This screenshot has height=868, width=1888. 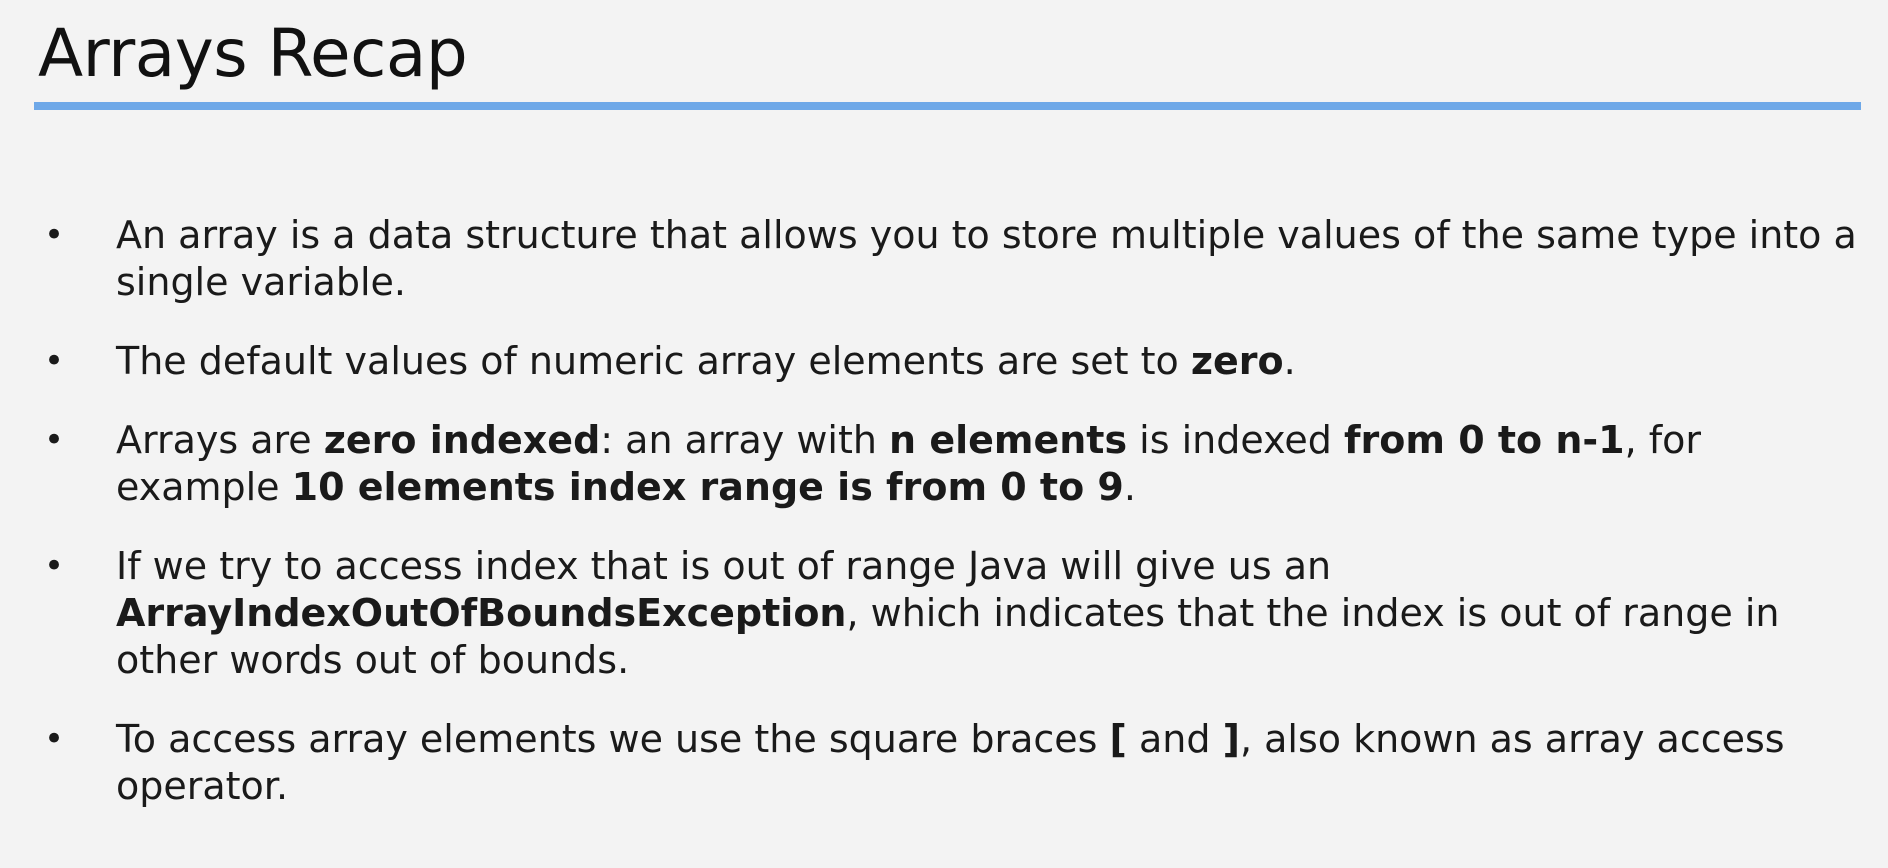 I want to click on bullet-segment-bold: n elements, so click(x=1008, y=440).